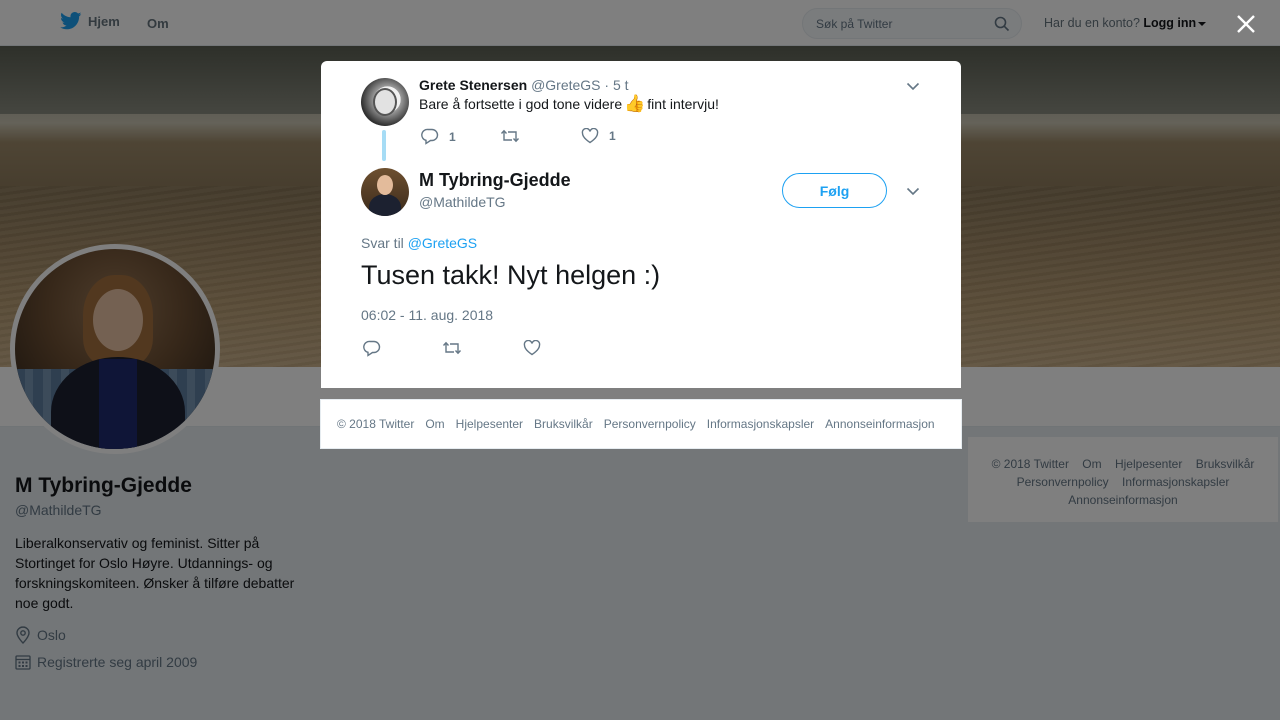 The image size is (1280, 720). I want to click on like-count: 1, so click(612, 136).